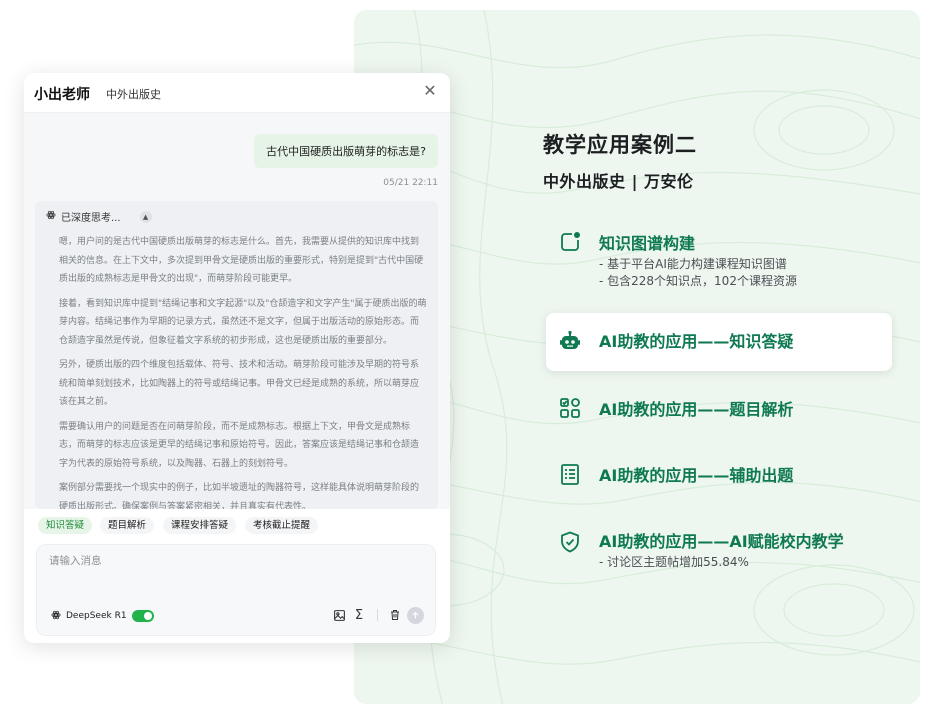 The image size is (946, 715). I want to click on model-toggle, so click(142, 616).